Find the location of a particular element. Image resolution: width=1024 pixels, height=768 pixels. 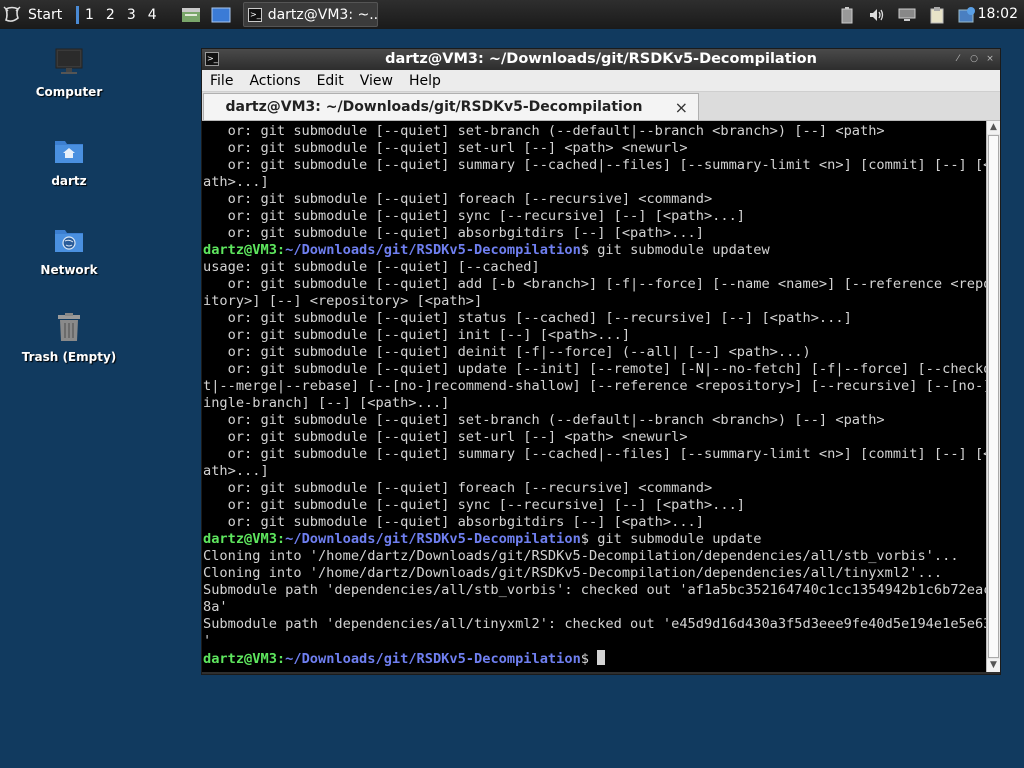

network-icon is located at coordinates (907, 15).